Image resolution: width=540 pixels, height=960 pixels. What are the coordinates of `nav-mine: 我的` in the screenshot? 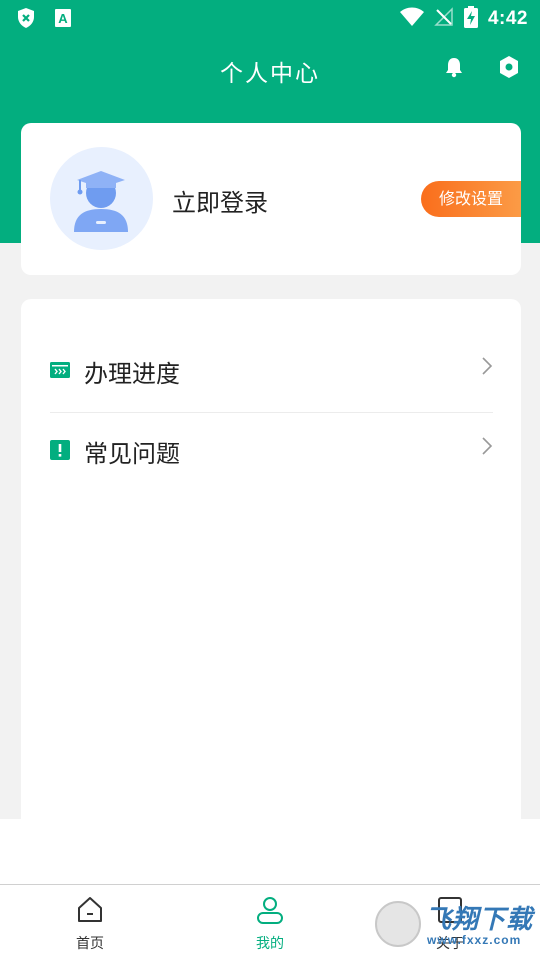 It's located at (270, 922).